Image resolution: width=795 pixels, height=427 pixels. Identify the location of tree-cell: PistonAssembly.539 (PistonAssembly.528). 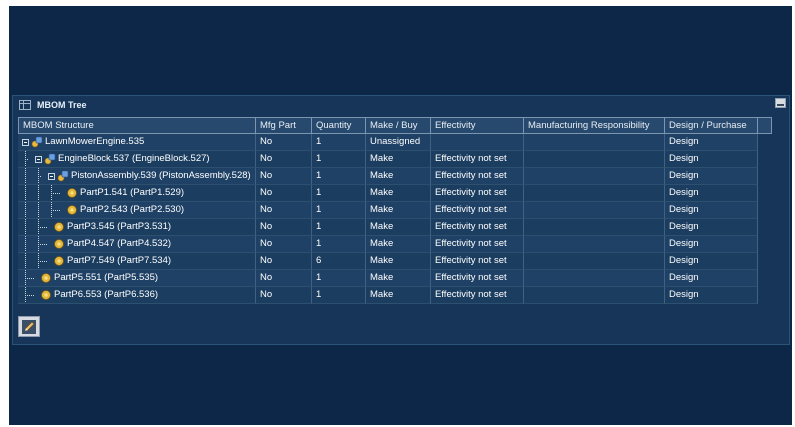
(137, 176).